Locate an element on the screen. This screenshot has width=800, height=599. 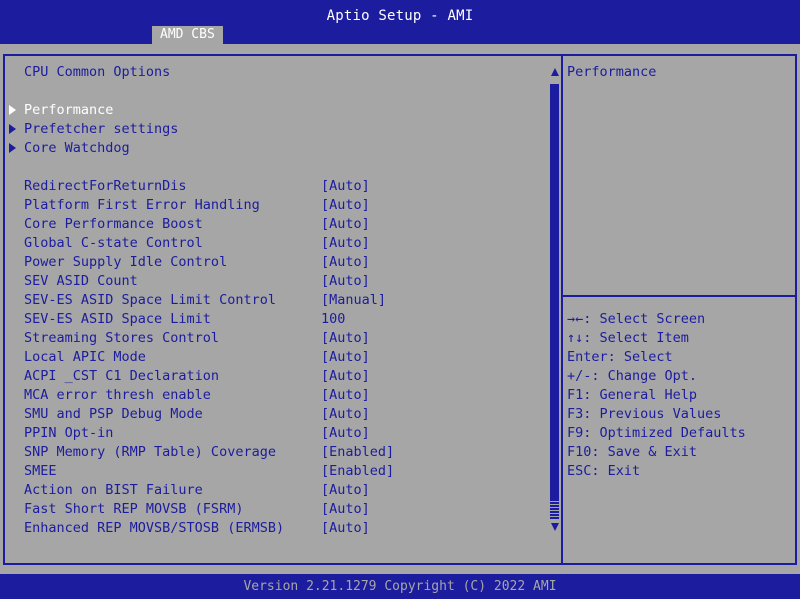
option-label: Local APIC Mode is located at coordinates (85, 357).